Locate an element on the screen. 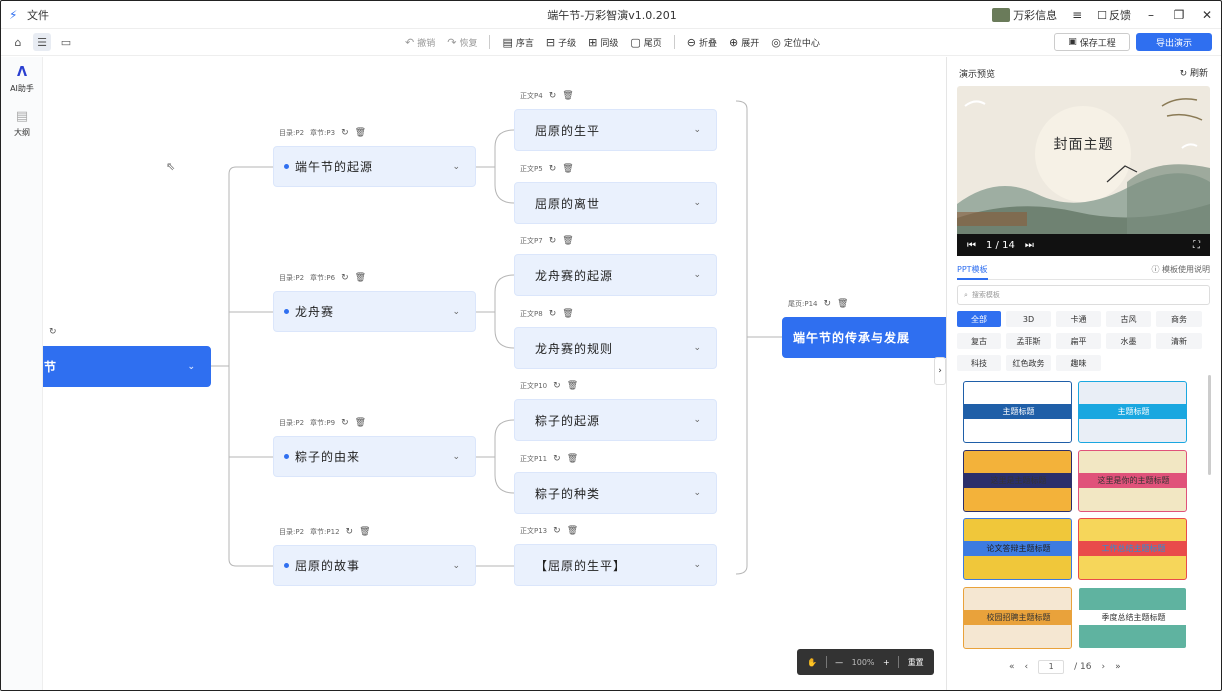  branch-node: 龙舟赛 ⌄ is located at coordinates (374, 311).